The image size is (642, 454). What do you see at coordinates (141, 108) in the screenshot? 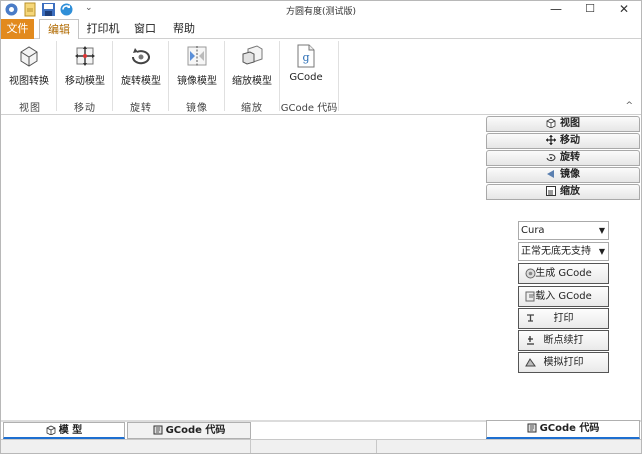
I see `group-label-rotate: 旋转` at bounding box center [141, 108].